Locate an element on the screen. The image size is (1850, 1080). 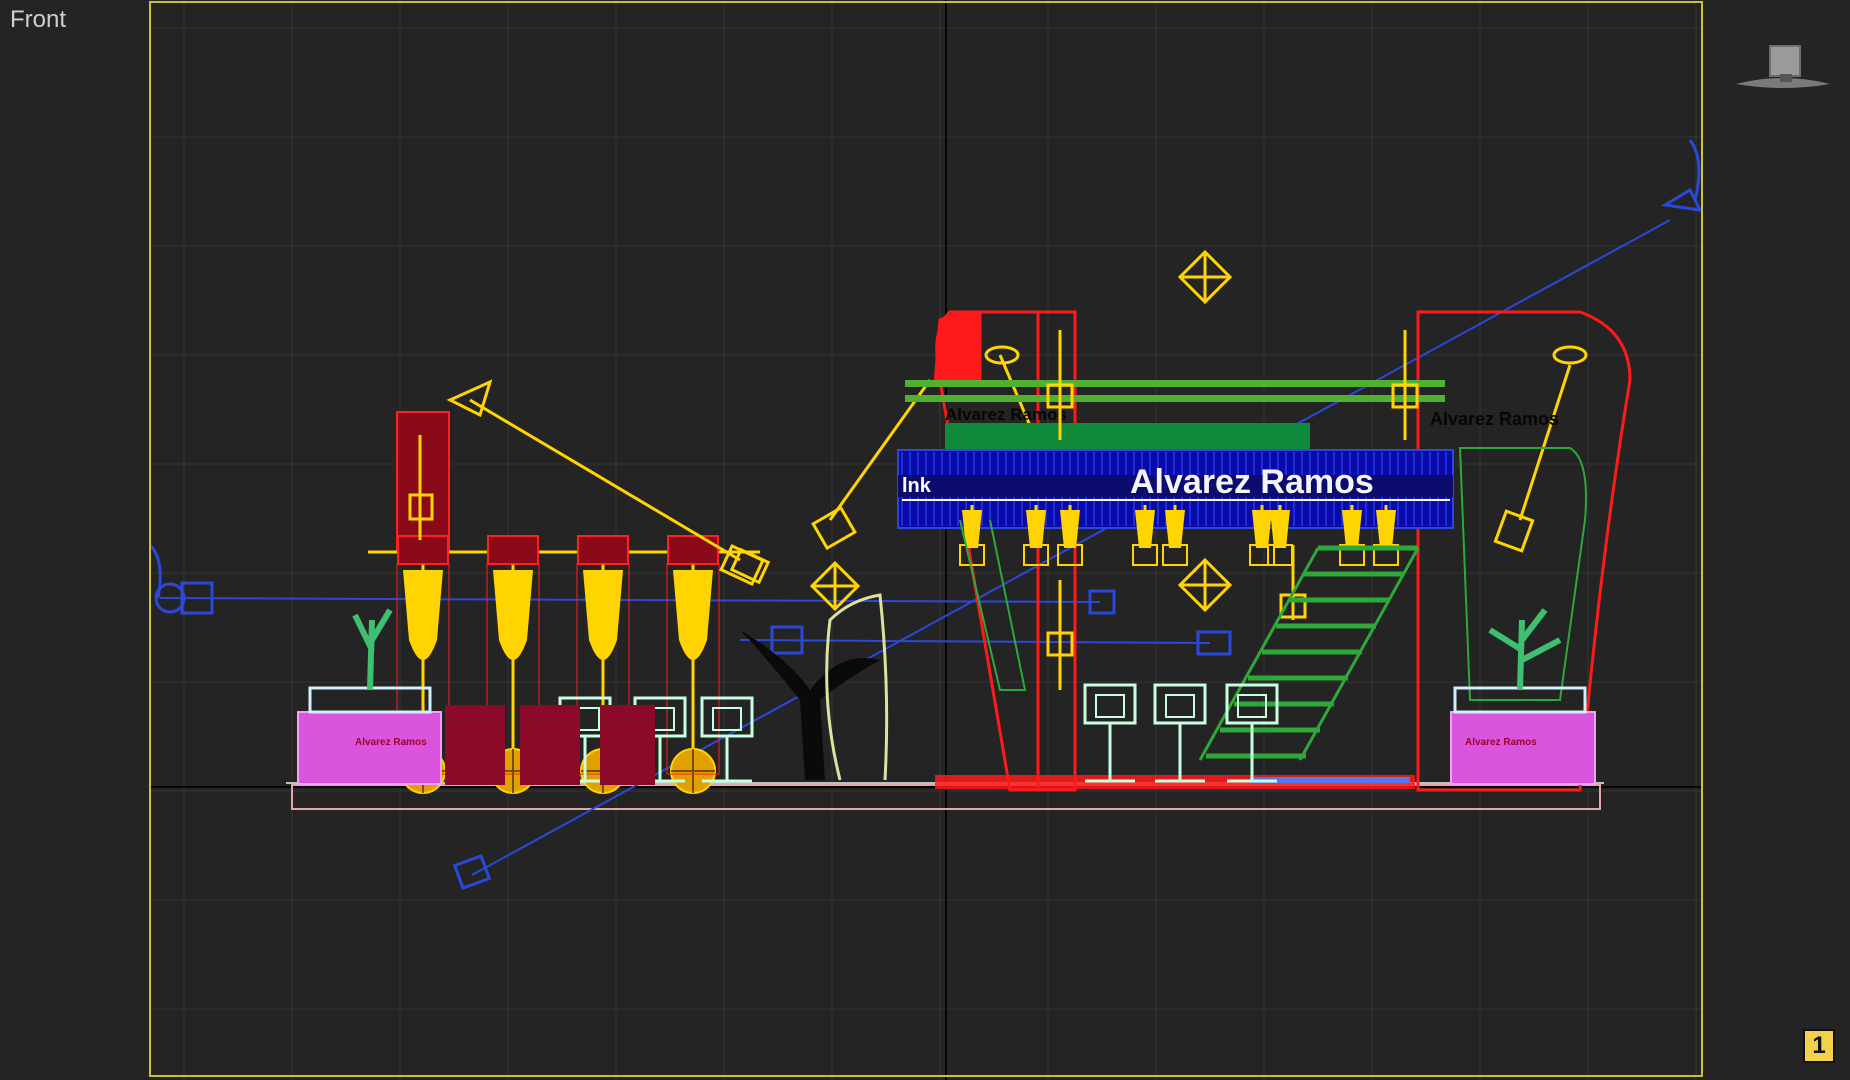
viewcube-icon is located at coordinates (1783, 67).